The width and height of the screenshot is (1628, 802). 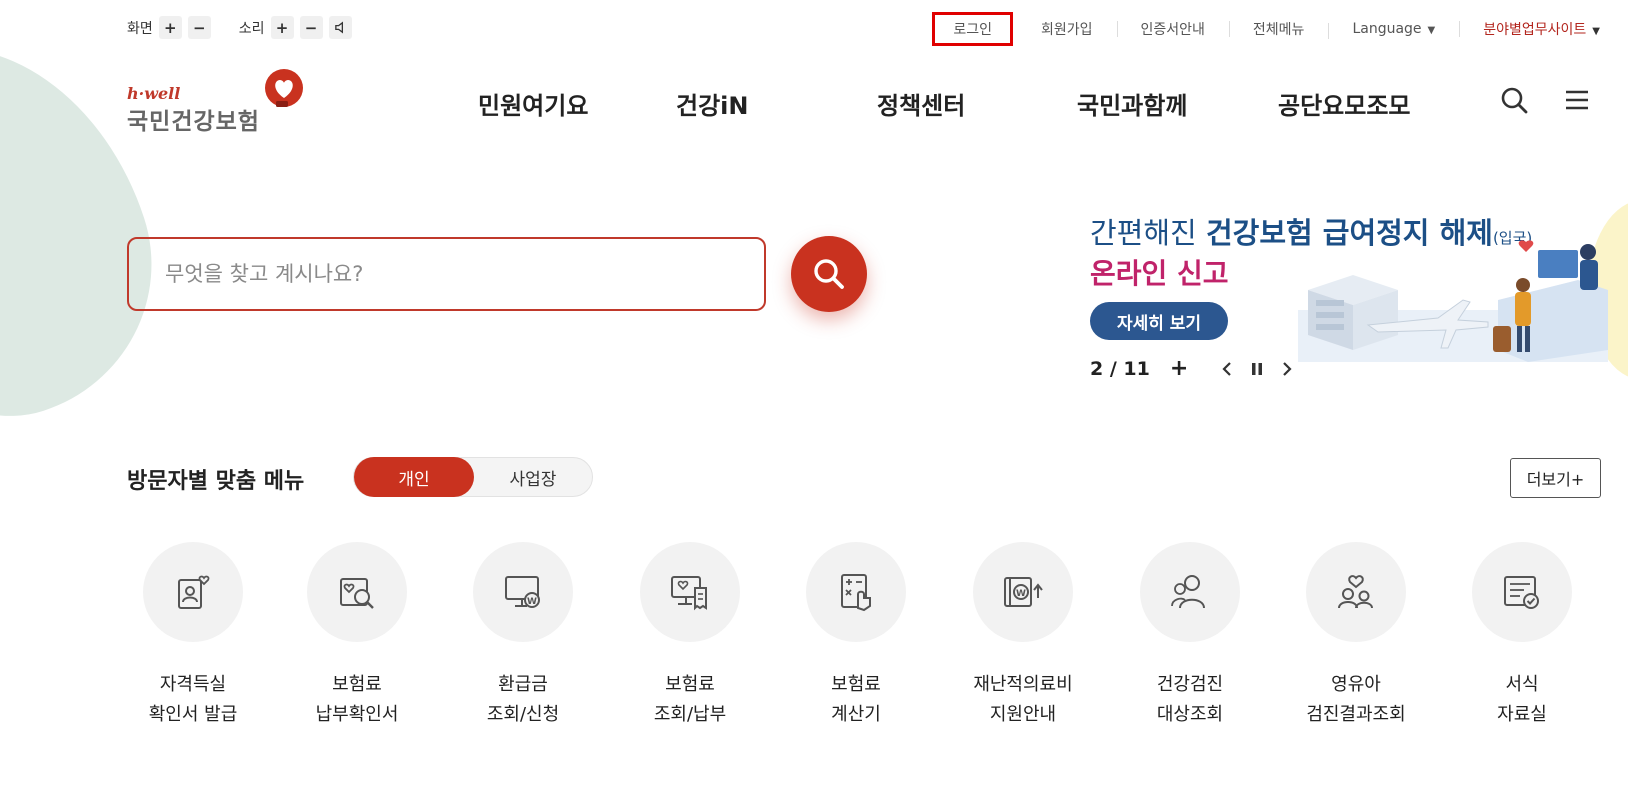 I want to click on slide-add-button: +, so click(x=1179, y=368).